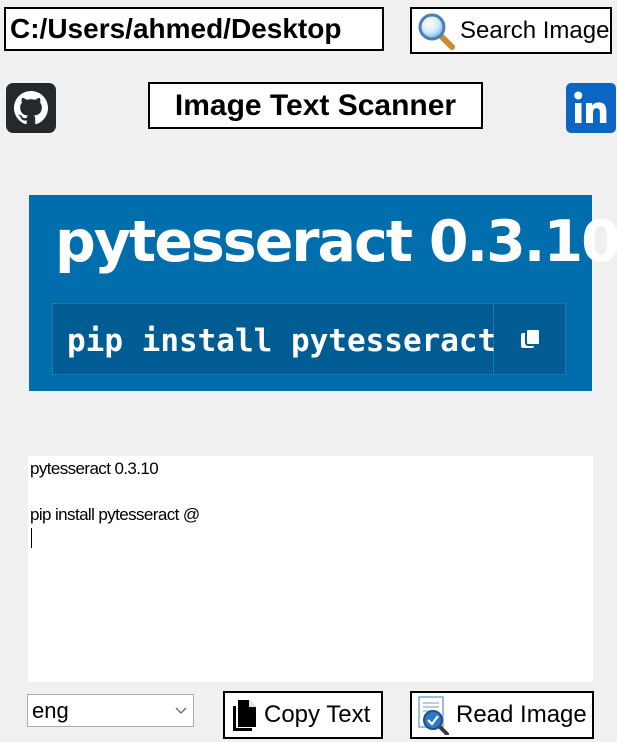 Image resolution: width=617 pixels, height=742 pixels. I want to click on preview-copy-button, so click(530, 339).